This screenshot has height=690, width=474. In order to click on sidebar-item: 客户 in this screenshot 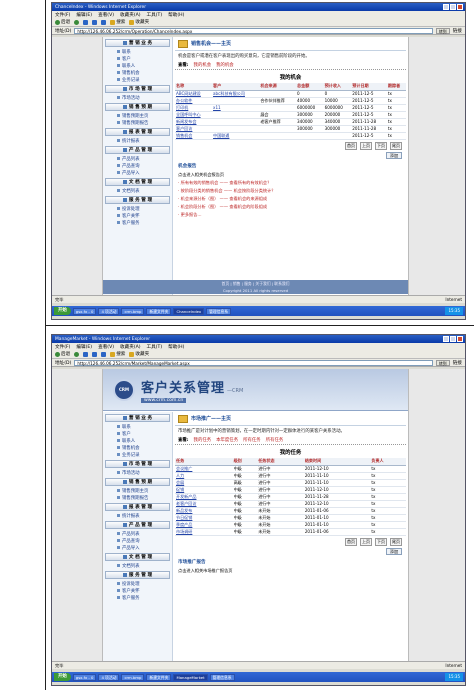, I will do `click(137, 58)`.